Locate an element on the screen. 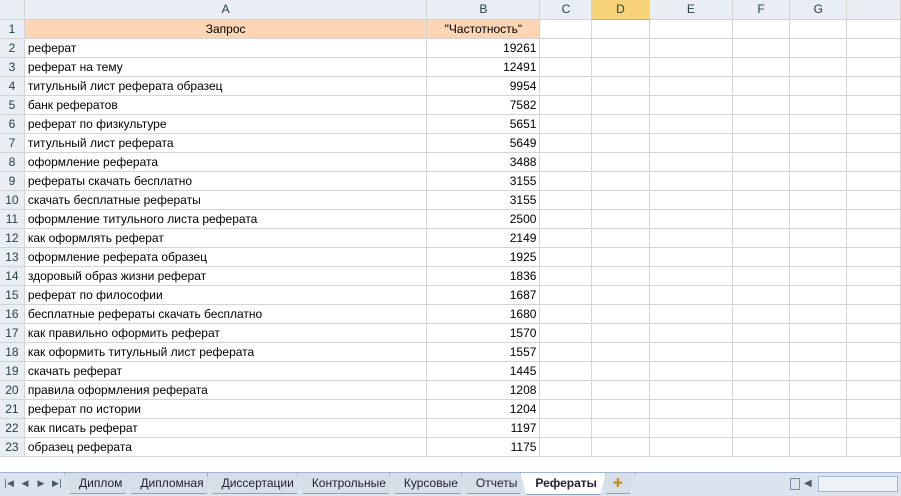  query-cell: оформление реферата образец is located at coordinates (226, 257).